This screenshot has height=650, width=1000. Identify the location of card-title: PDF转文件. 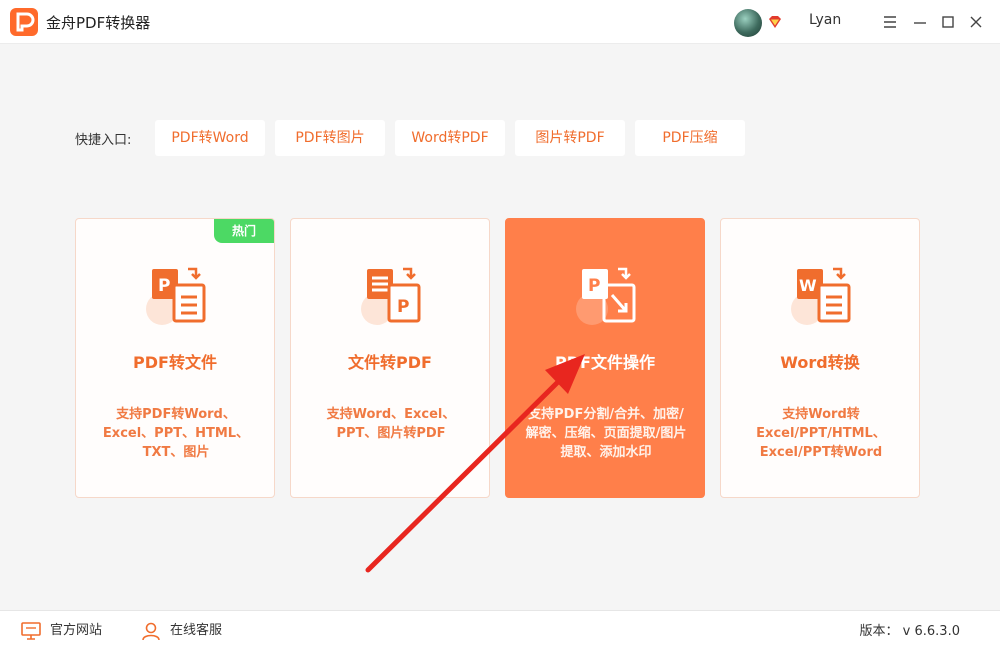
(175, 362).